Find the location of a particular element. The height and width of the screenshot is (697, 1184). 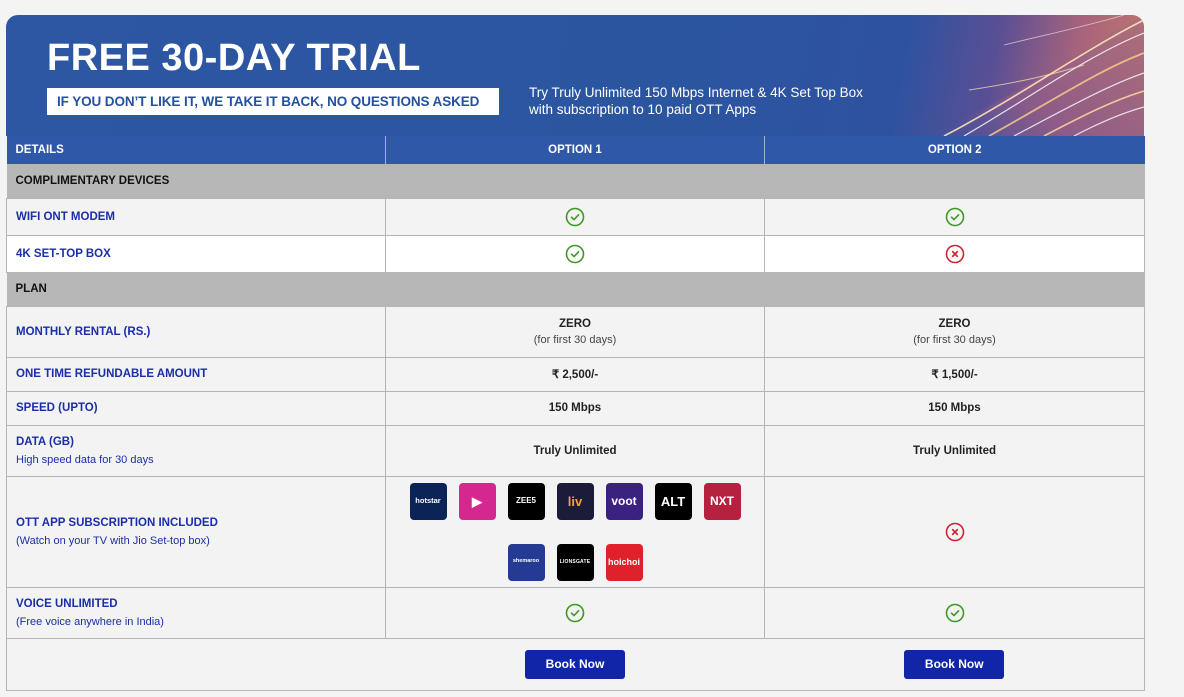

ott-app-disney-hotstar: hotstar is located at coordinates (428, 501).